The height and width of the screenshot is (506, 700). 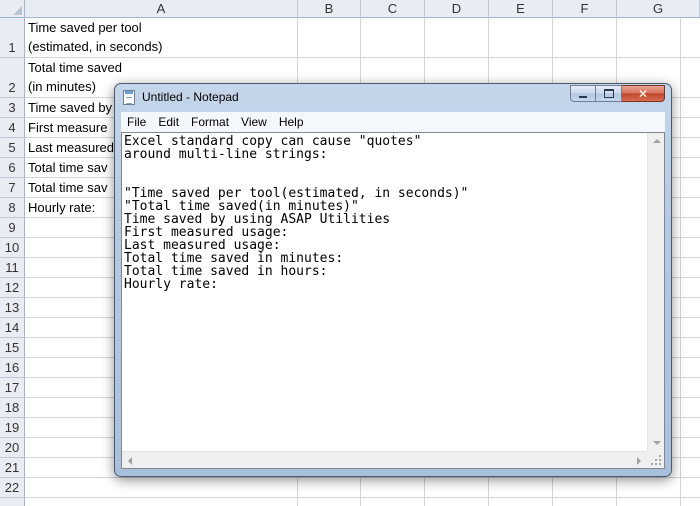 I want to click on cell-a1-line2: (estimated, in seconds), so click(x=95, y=47).